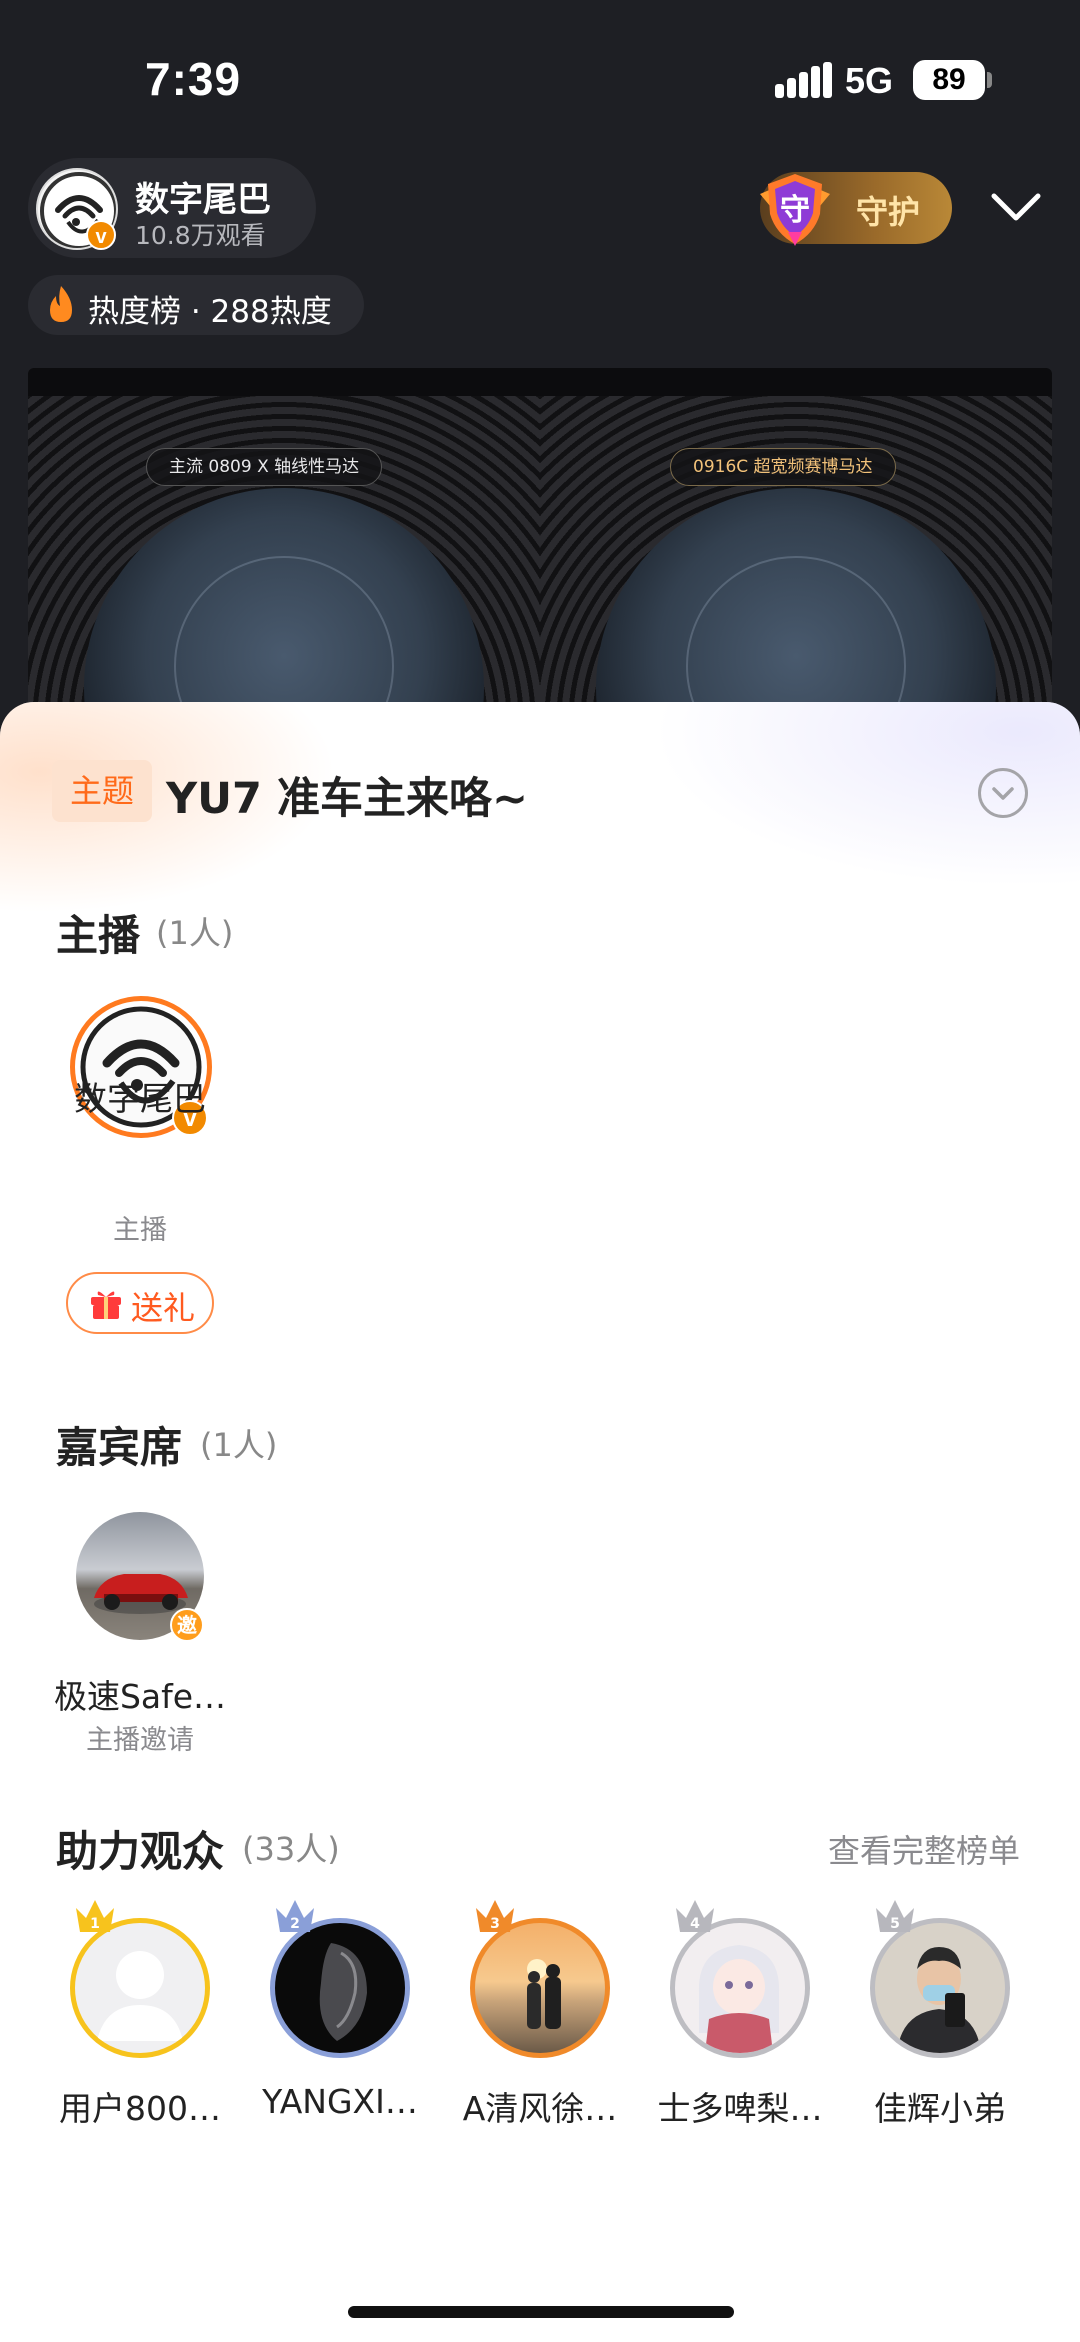 The height and width of the screenshot is (2342, 1080). Describe the element at coordinates (187, 1625) in the screenshot. I see `invited-badge: 邀` at that location.